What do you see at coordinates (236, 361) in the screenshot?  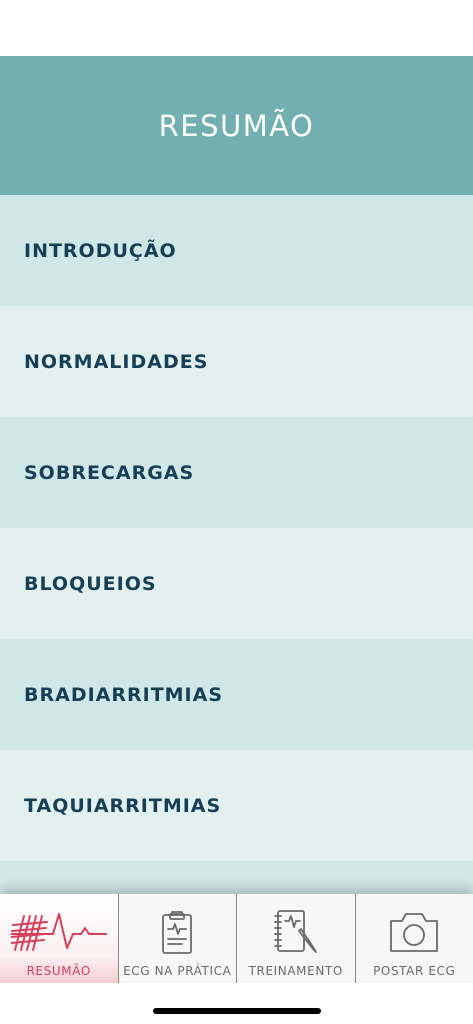 I see `menu-item-normalidades: NORMALIDADES` at bounding box center [236, 361].